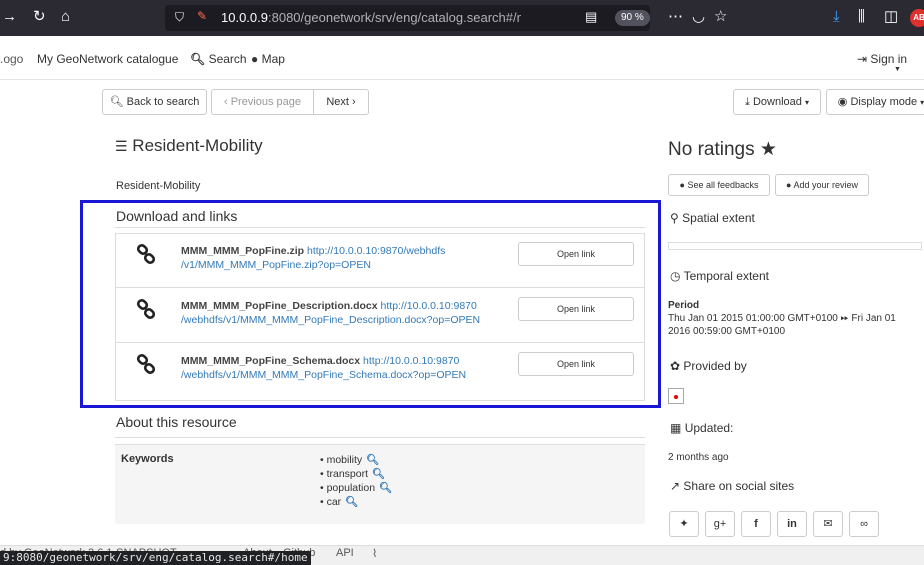 The image size is (924, 565). I want to click on next-page-button: Next ›, so click(341, 102).